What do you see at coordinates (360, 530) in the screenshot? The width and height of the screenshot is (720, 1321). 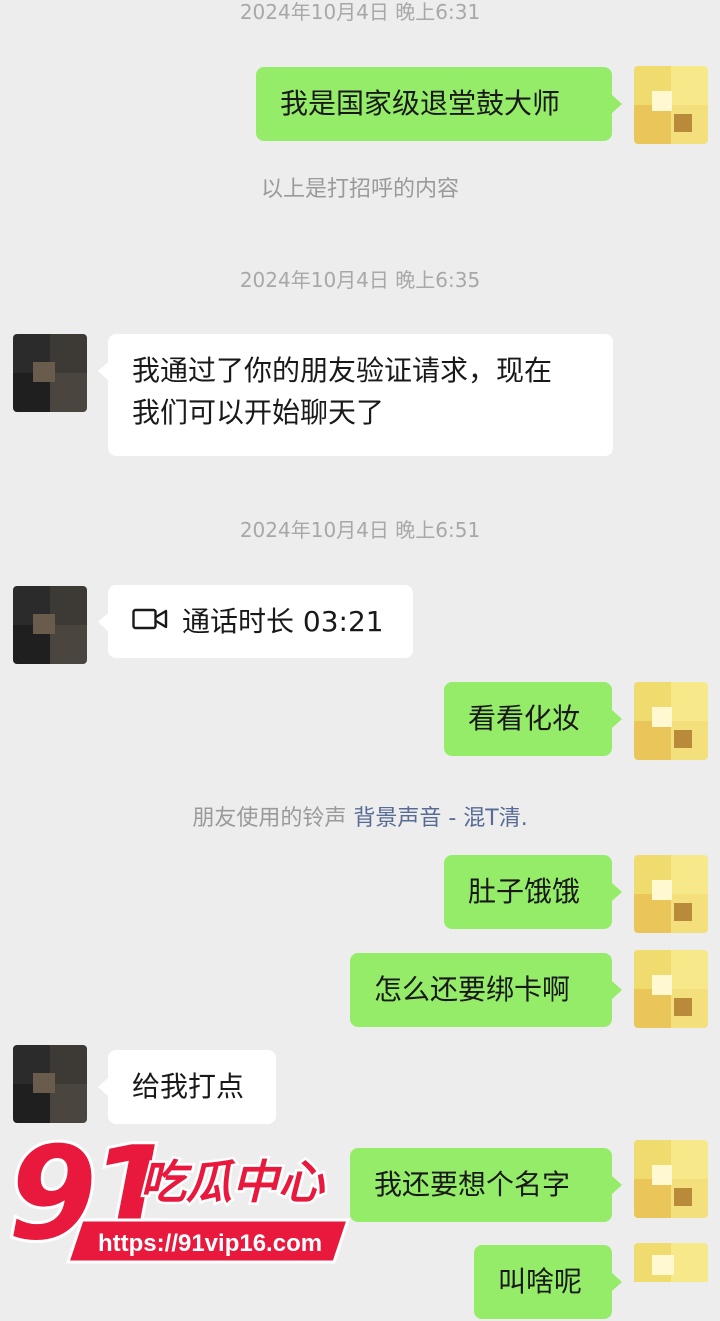 I see `timestamp: 2024年10月4日 晚上6:51` at bounding box center [360, 530].